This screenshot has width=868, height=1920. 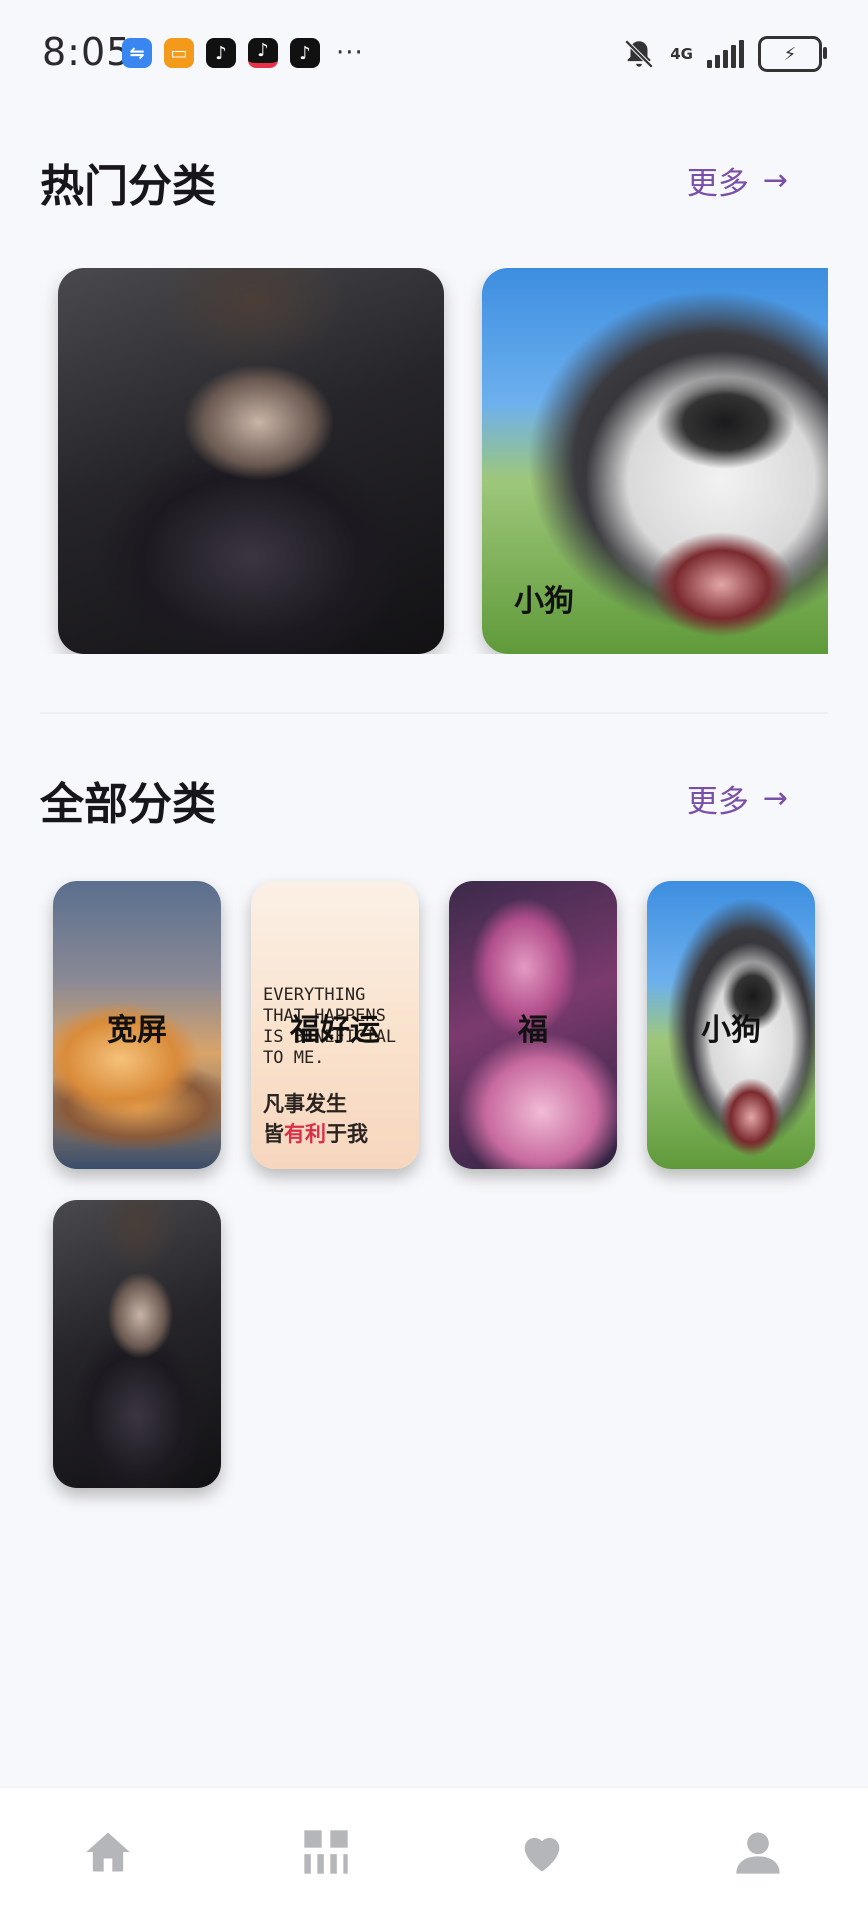 I want to click on heart-icon, so click(x=542, y=1854).